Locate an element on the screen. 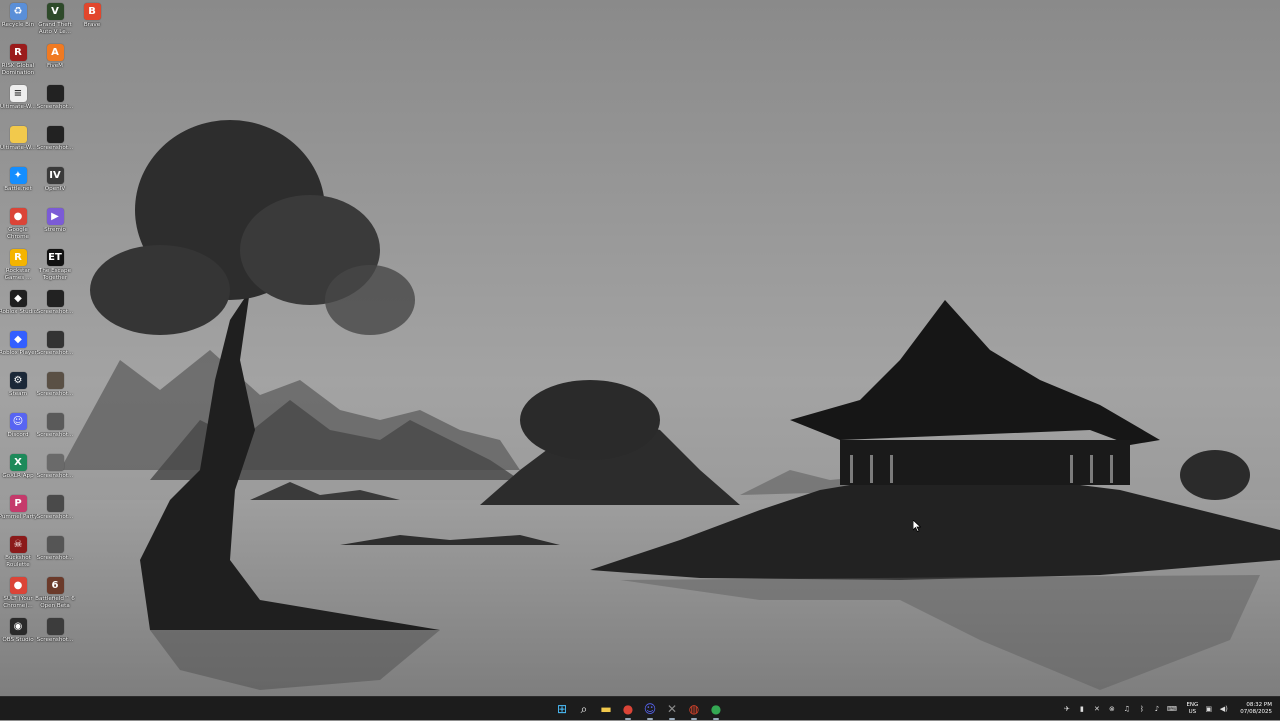 The image size is (1280, 721). folder-icon: ▬ is located at coordinates (606, 709).